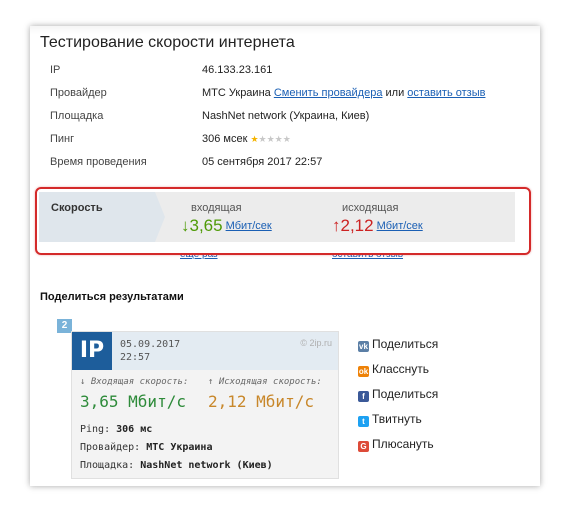  What do you see at coordinates (64, 326) in the screenshot?
I see `card-number-badge: 2` at bounding box center [64, 326].